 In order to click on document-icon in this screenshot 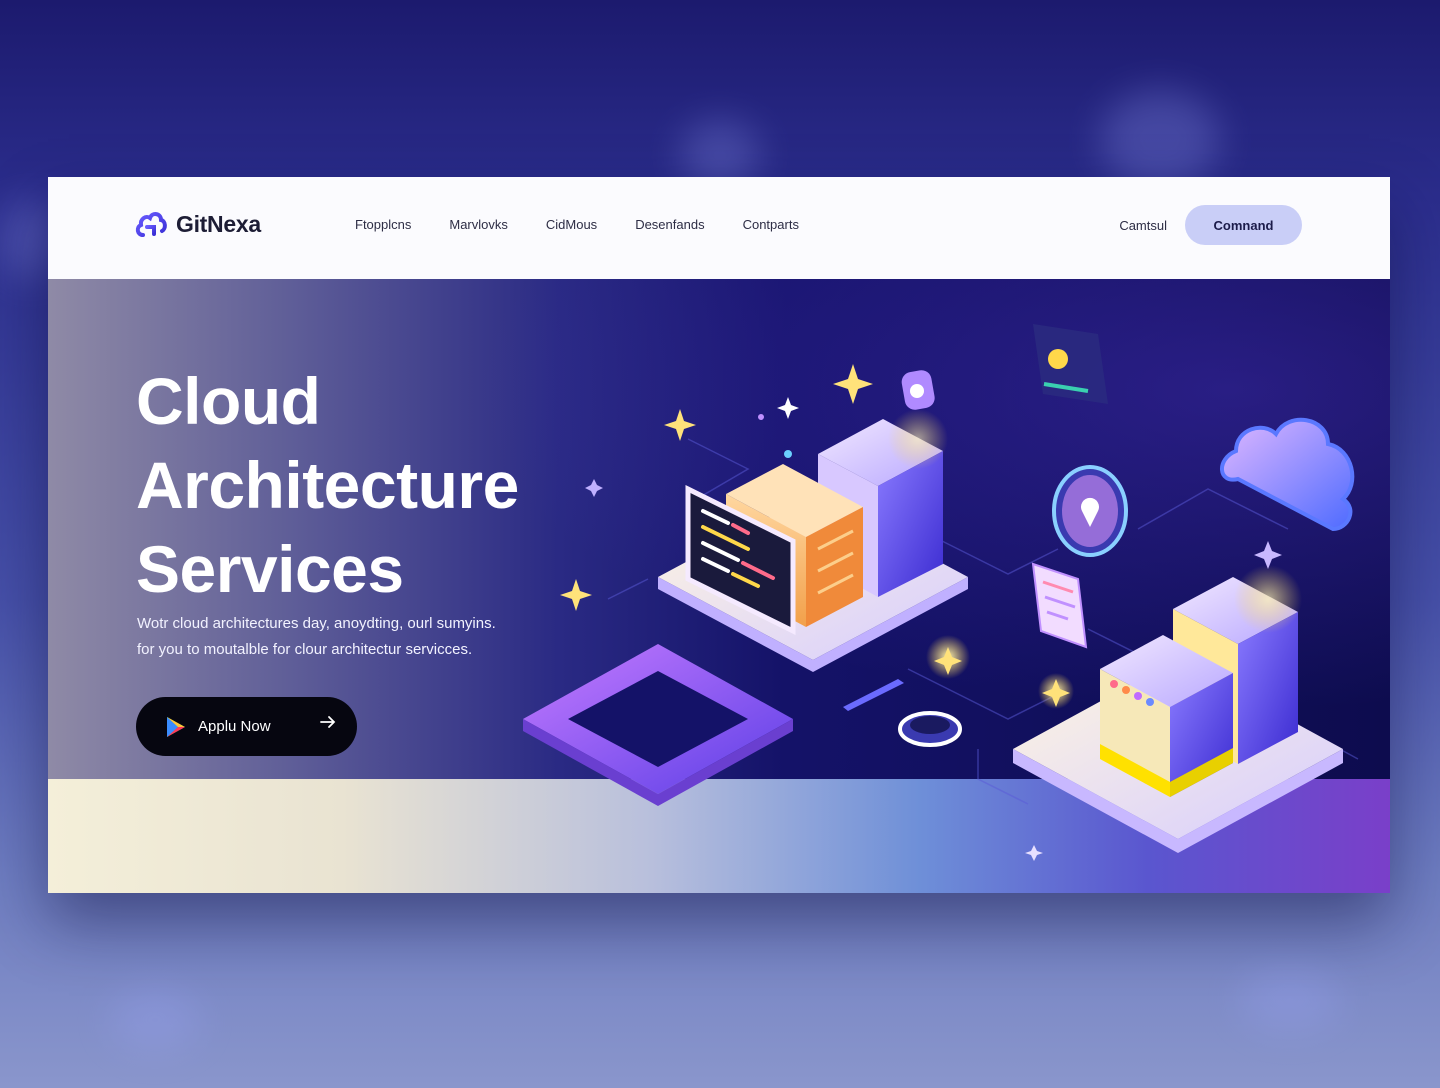, I will do `click(1059, 605)`.